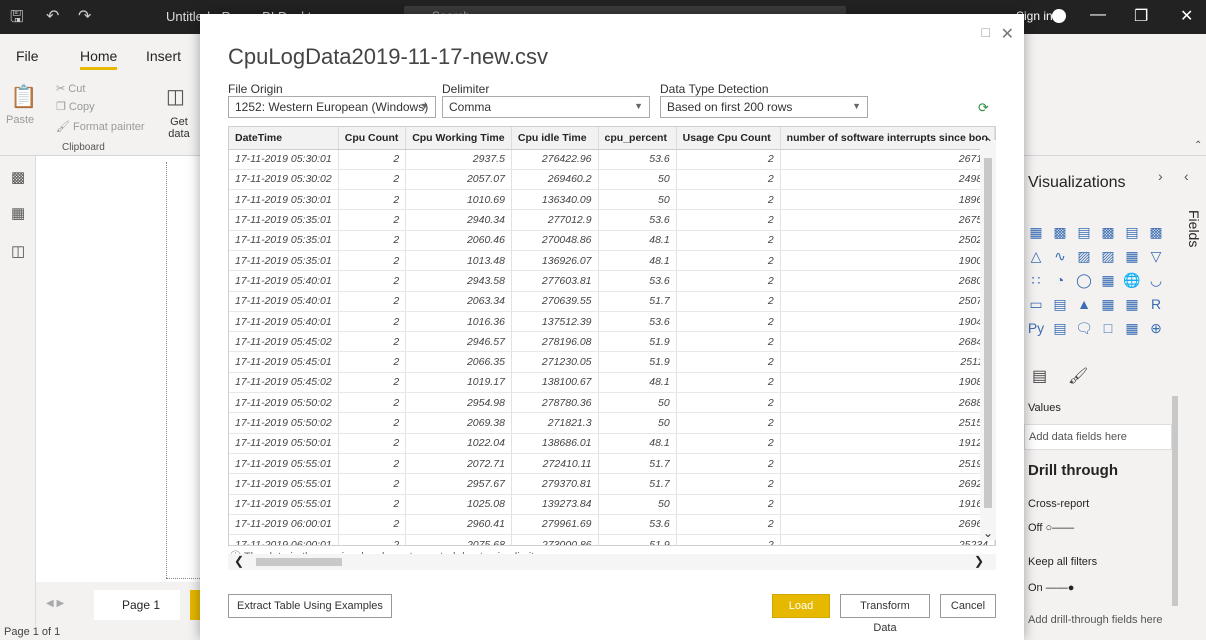 This screenshot has height=640, width=1206. I want to click on table-cell: 138100.67, so click(555, 383).